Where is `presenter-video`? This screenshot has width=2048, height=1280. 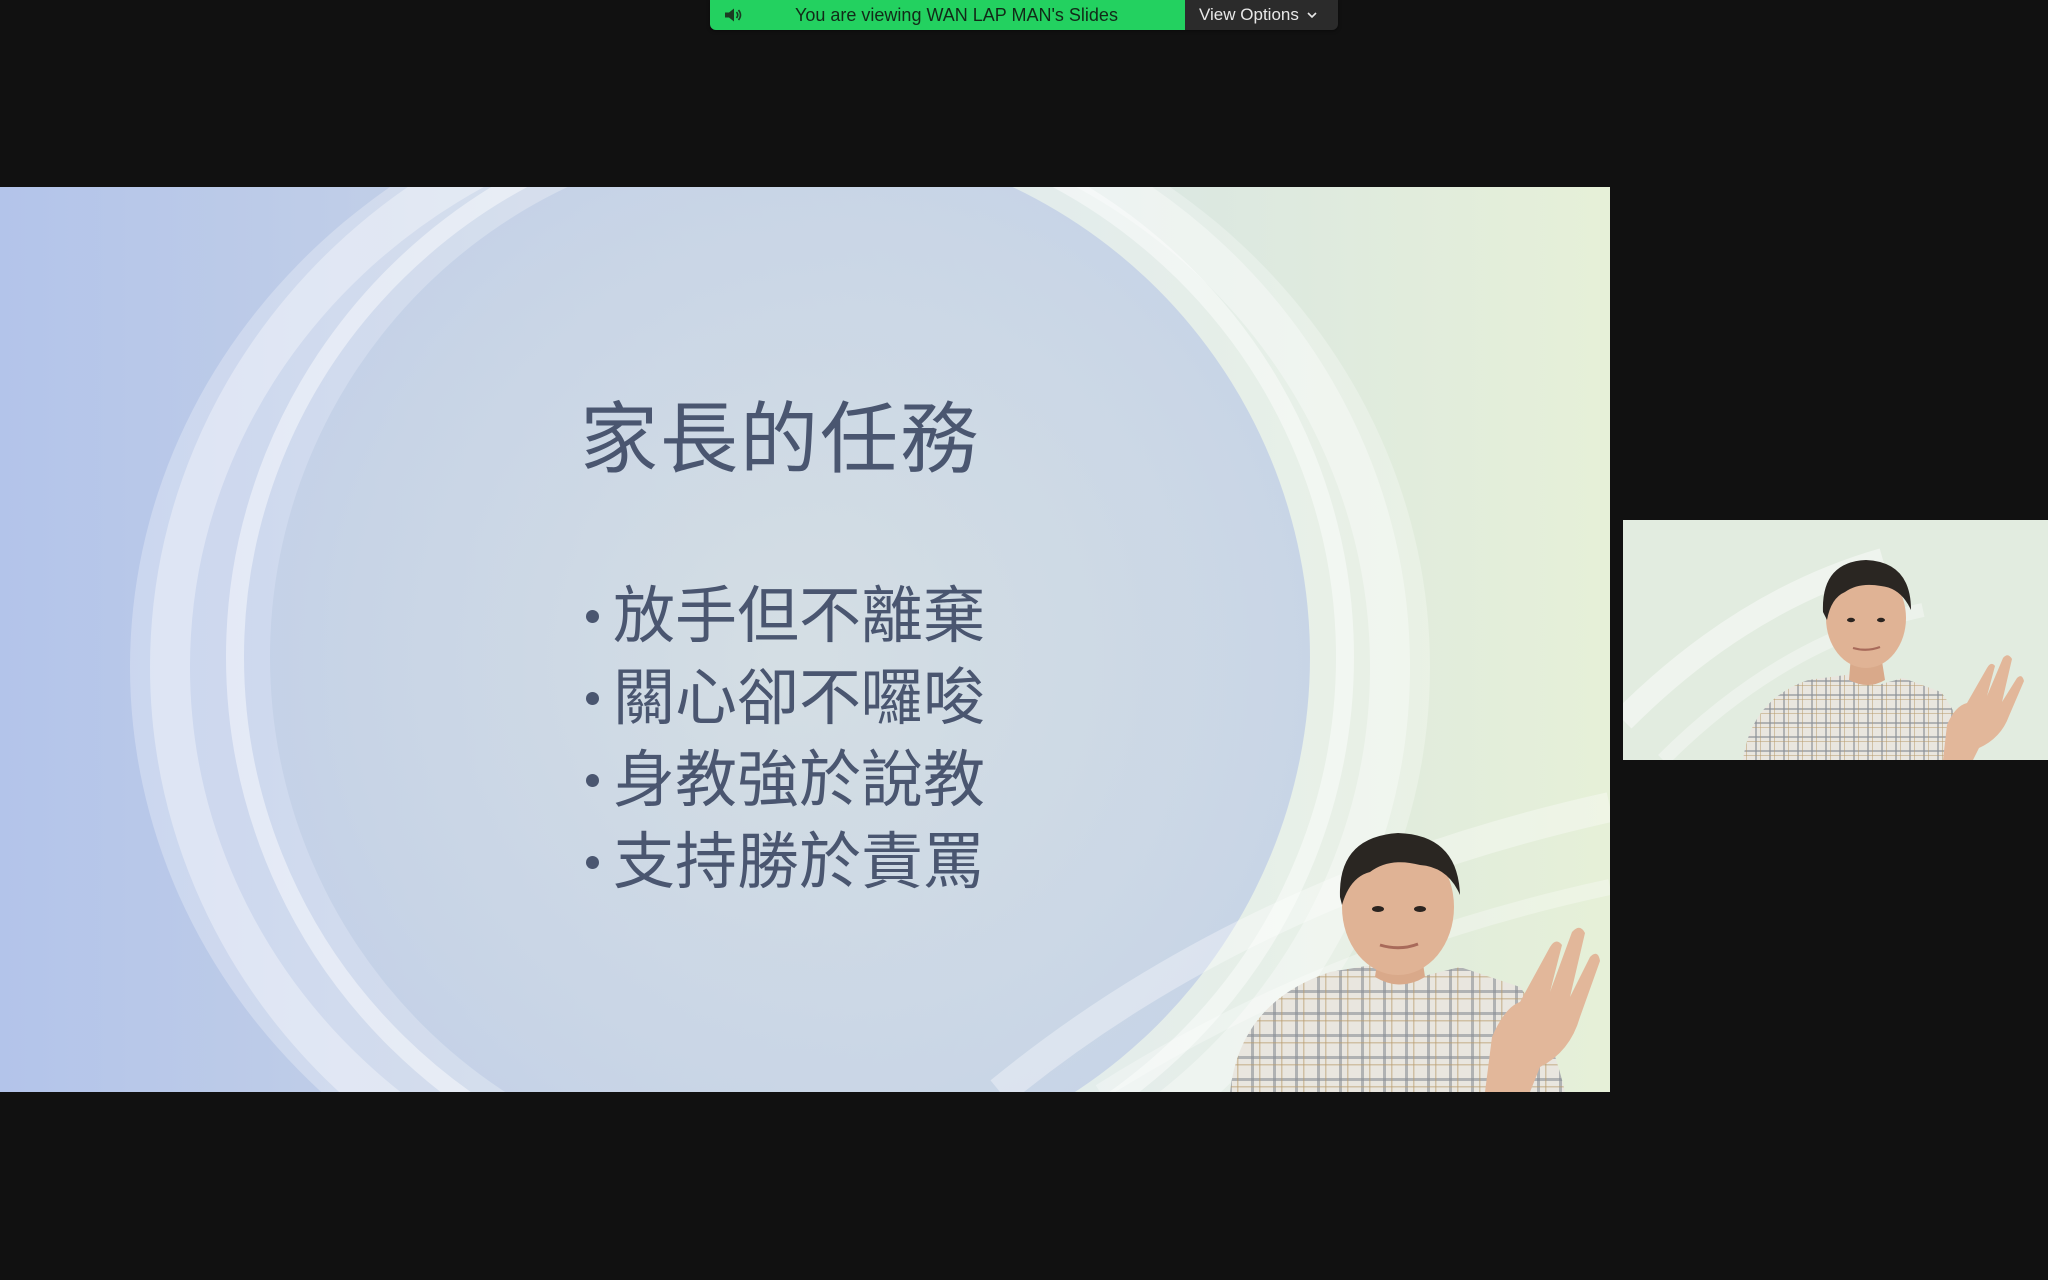
presenter-video is located at coordinates (1415, 962).